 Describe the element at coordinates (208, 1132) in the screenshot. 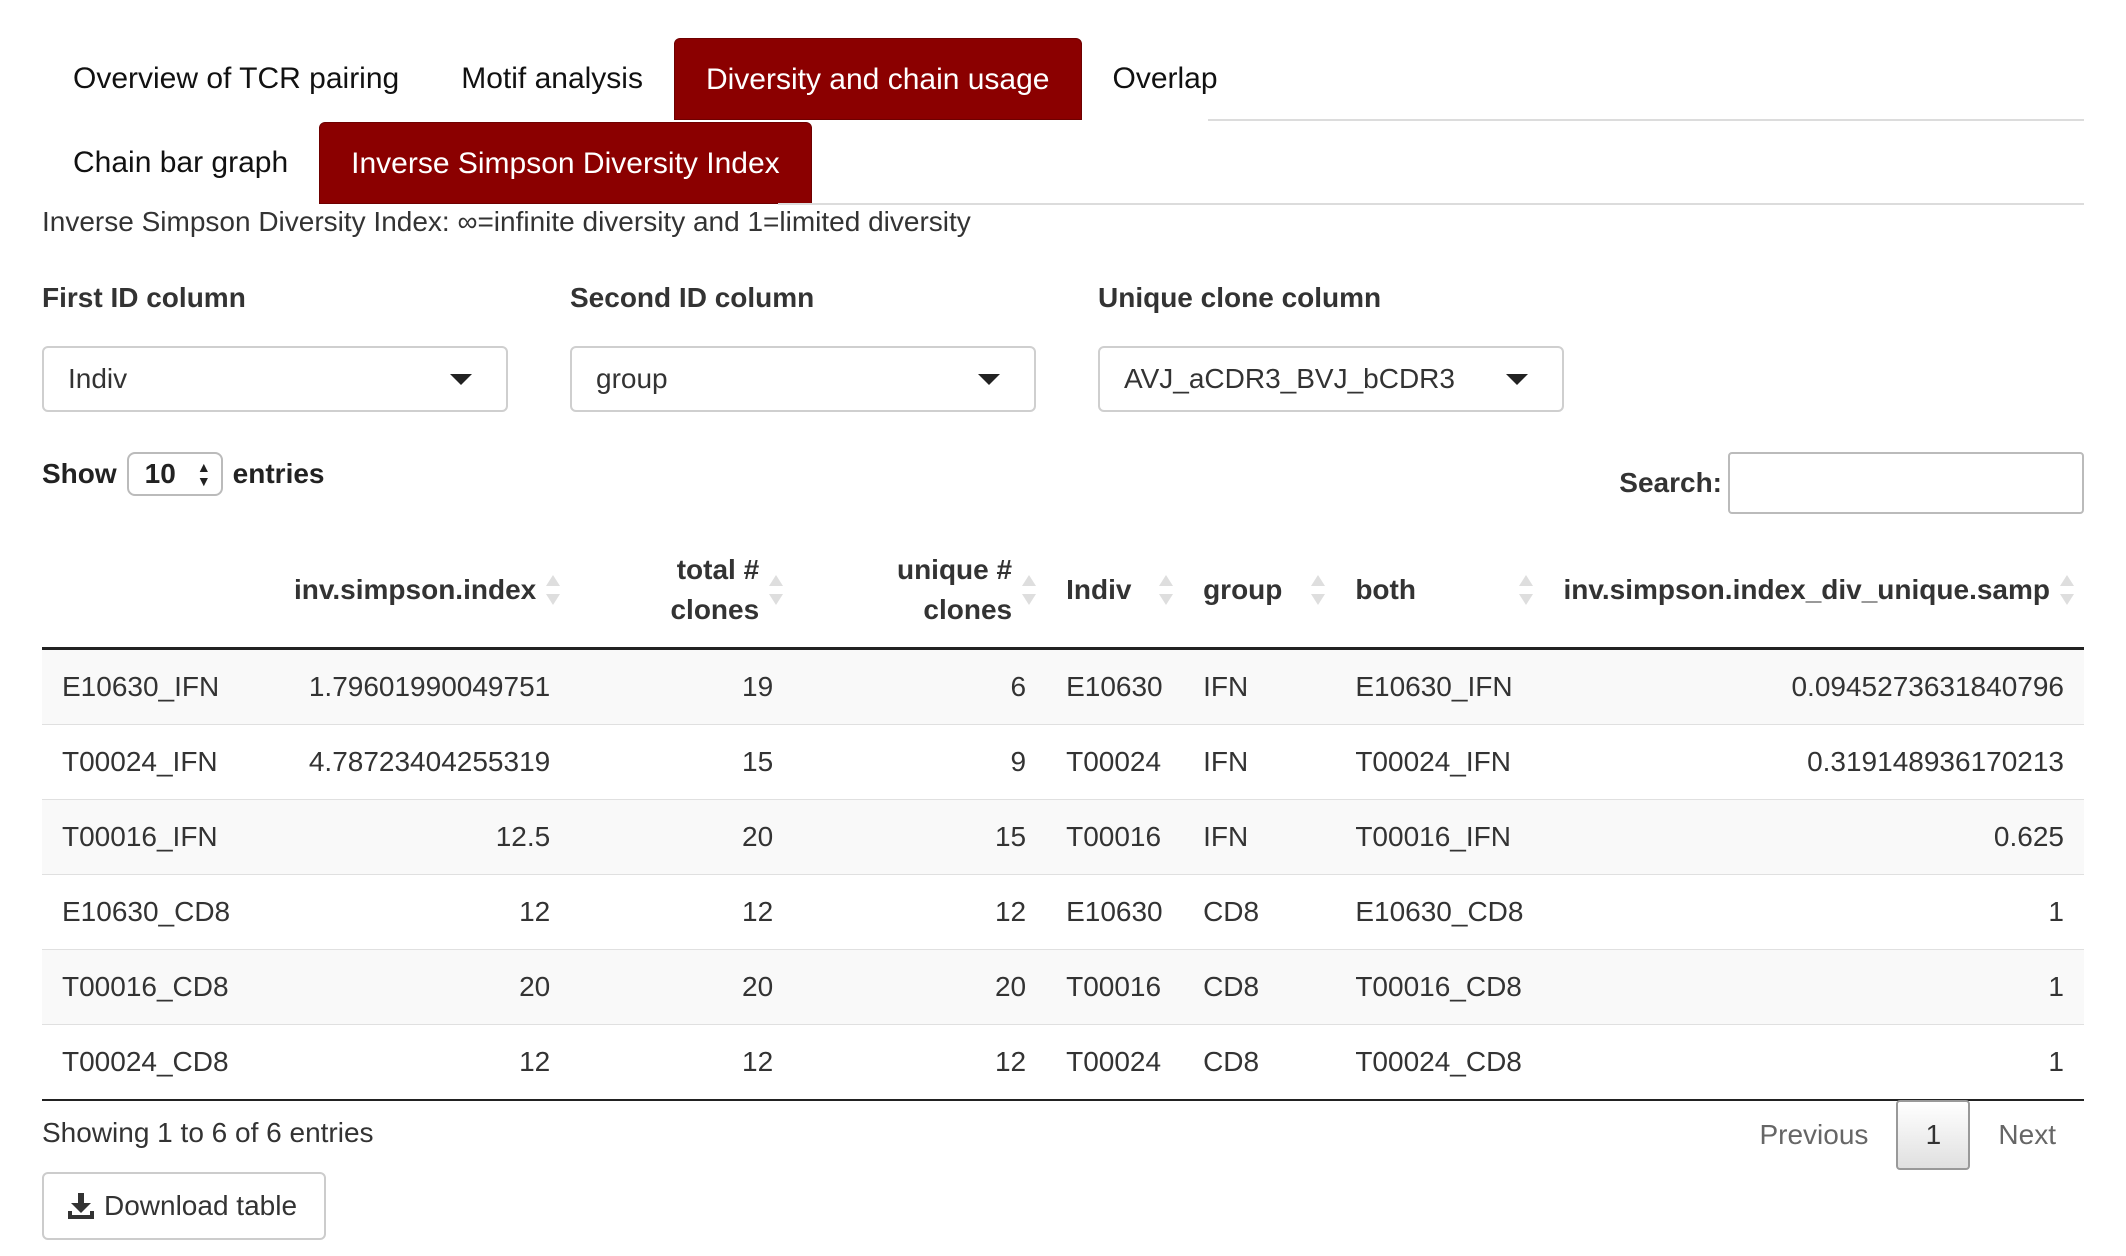

I see `table-info: Showing 1 to 6 of 6 entries` at that location.